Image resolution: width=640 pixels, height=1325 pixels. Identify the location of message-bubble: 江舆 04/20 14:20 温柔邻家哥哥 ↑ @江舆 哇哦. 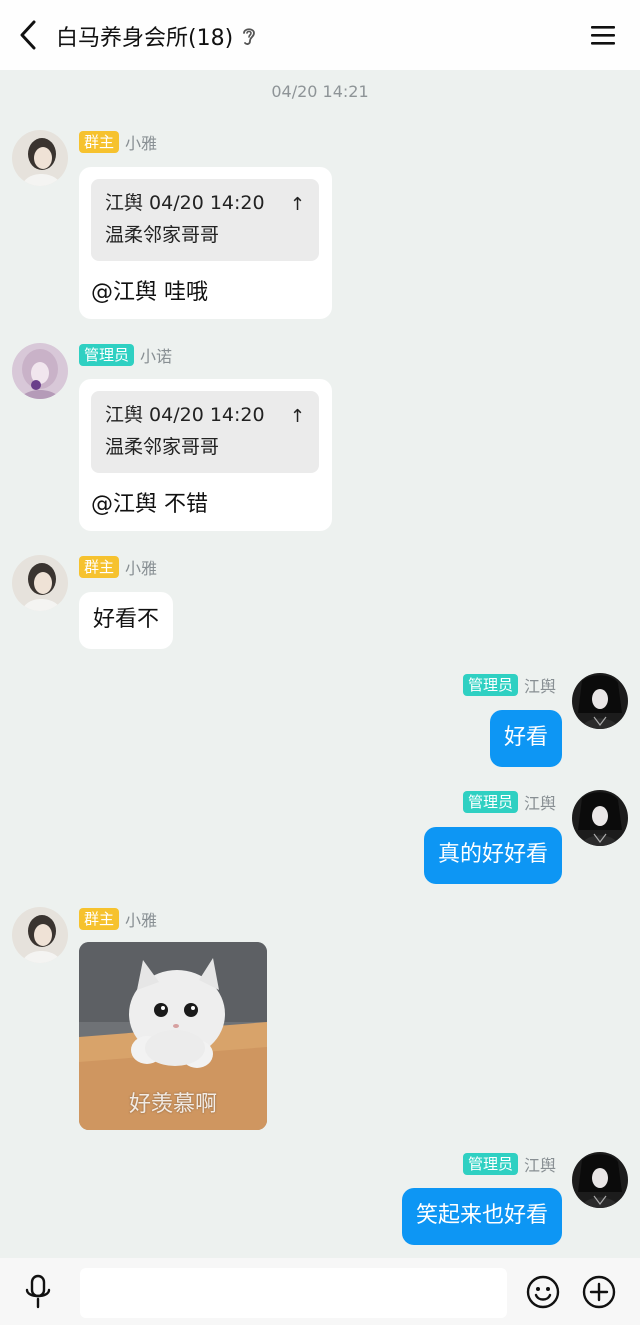
(205, 243).